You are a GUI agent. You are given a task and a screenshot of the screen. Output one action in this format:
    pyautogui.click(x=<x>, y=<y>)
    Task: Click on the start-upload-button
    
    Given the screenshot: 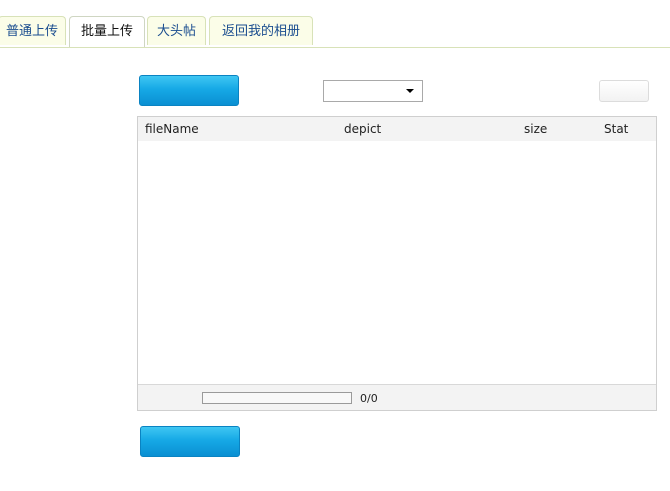 What is the action you would take?
    pyautogui.click(x=190, y=441)
    